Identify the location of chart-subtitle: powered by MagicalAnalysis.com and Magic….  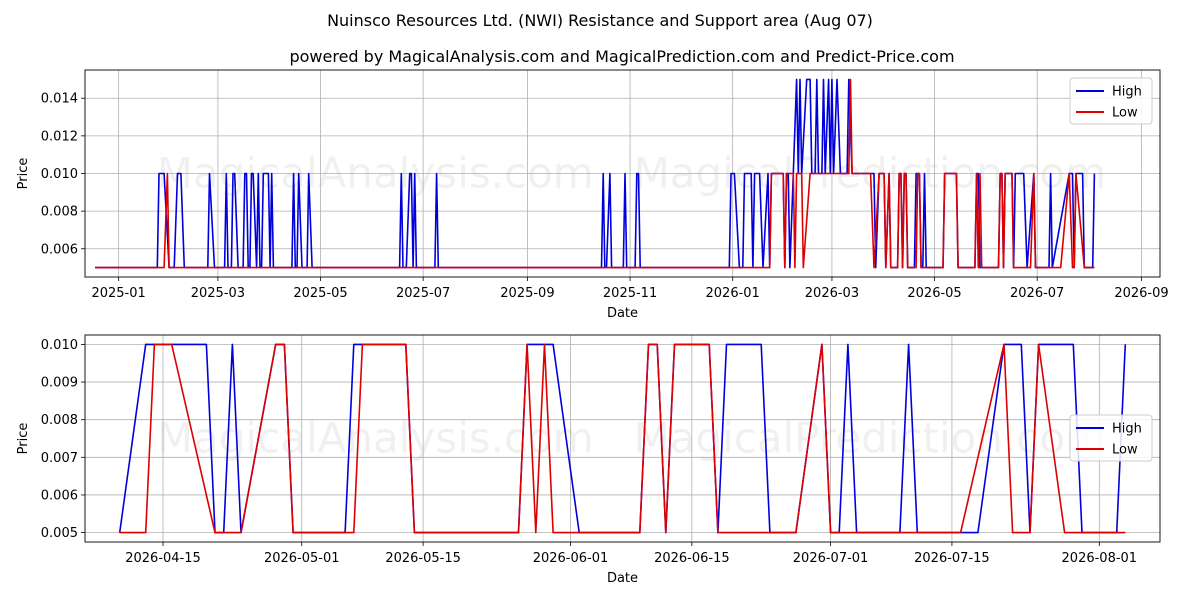
(621, 56).